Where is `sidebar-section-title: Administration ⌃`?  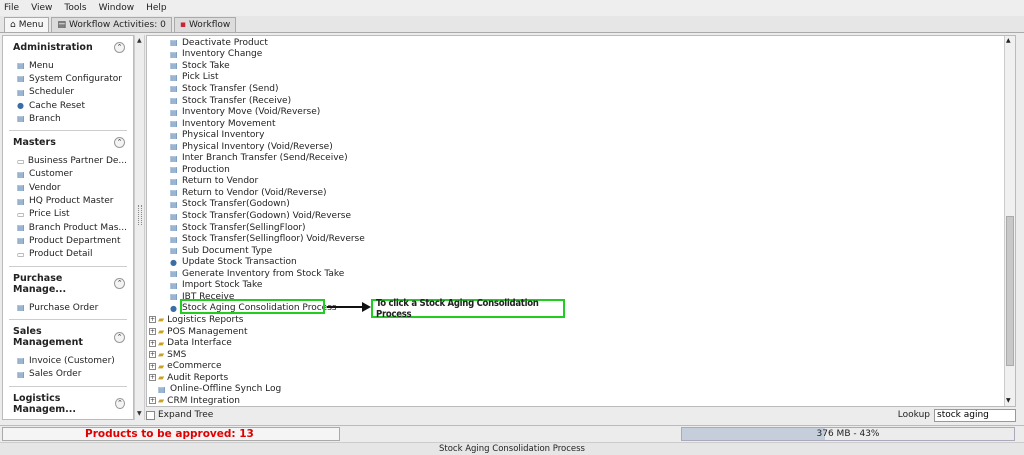 sidebar-section-title: Administration ⌃ is located at coordinates (68, 49).